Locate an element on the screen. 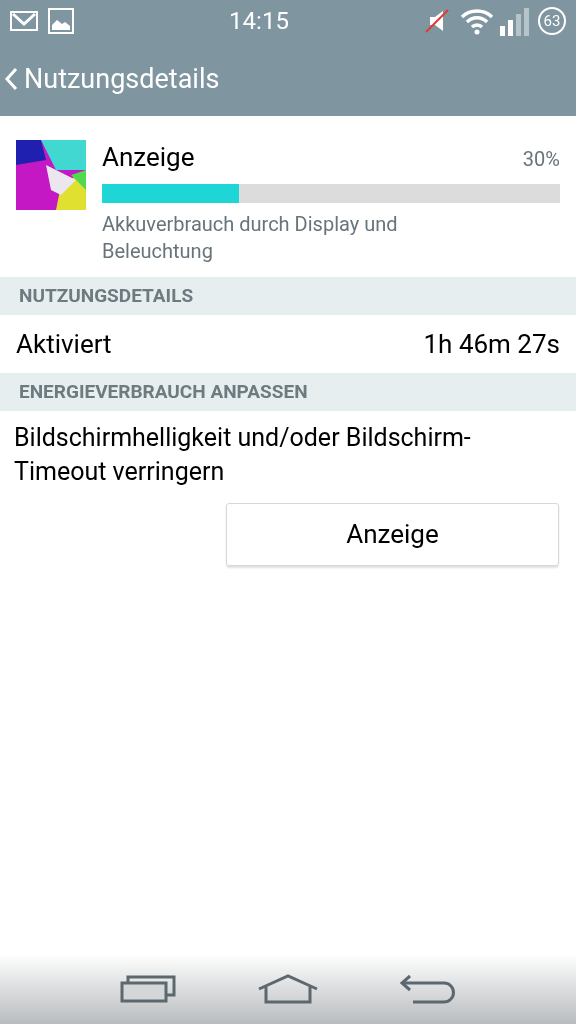 The height and width of the screenshot is (1024, 576). wifi-icon is located at coordinates (477, 21).